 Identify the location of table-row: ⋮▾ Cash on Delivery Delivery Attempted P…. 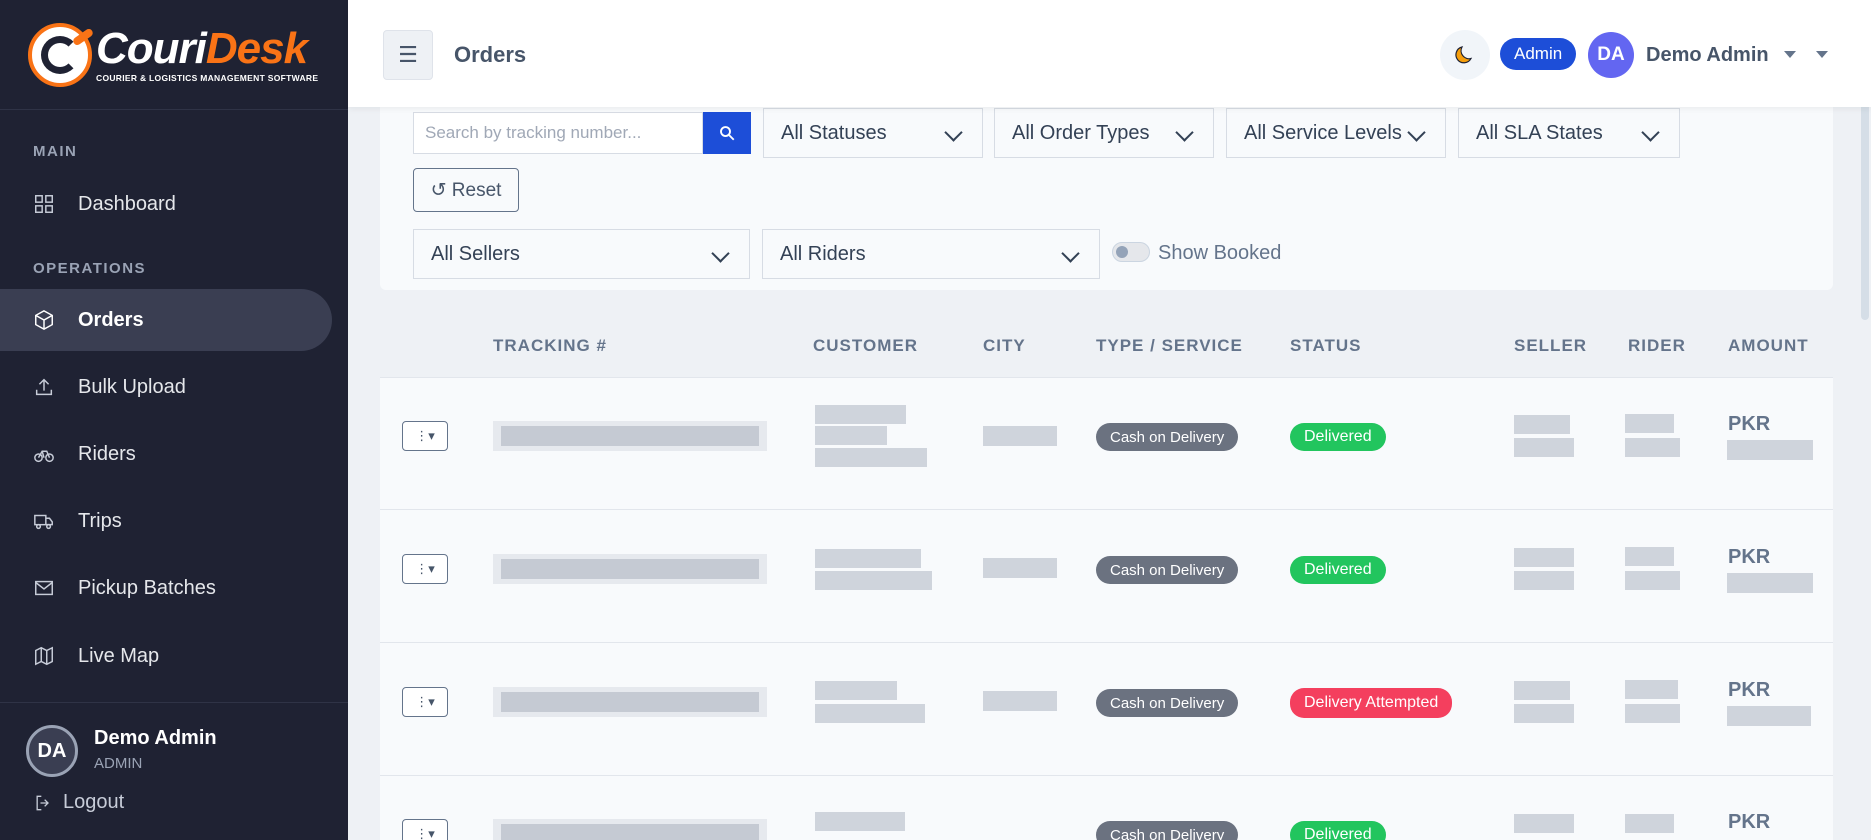
(1106, 710).